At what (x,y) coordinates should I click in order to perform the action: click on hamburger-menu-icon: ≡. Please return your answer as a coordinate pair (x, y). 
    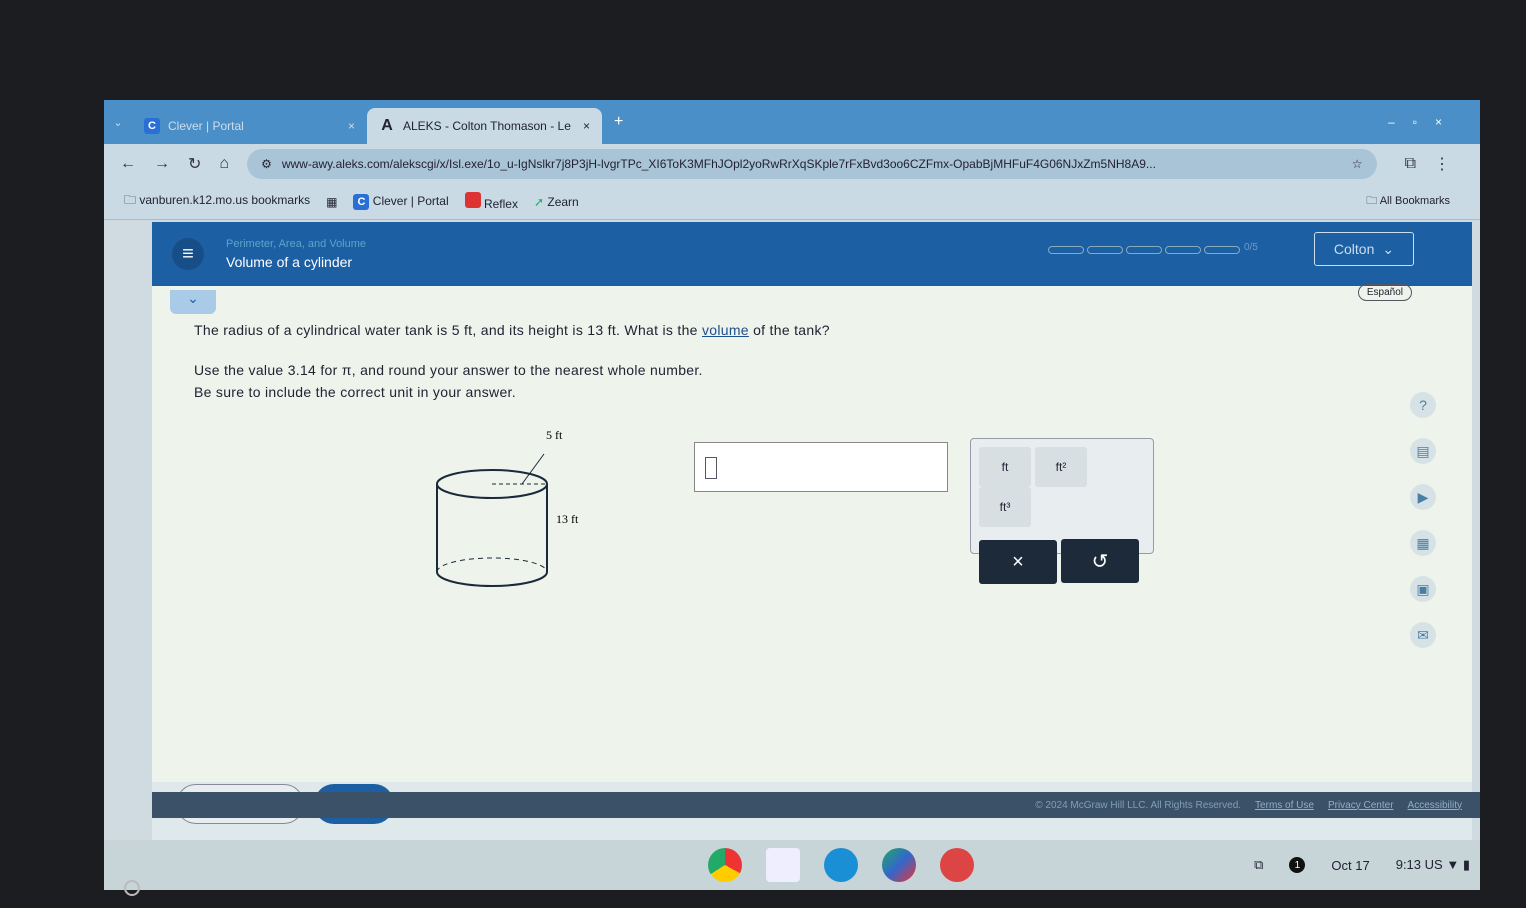
    Looking at the image, I should click on (188, 254).